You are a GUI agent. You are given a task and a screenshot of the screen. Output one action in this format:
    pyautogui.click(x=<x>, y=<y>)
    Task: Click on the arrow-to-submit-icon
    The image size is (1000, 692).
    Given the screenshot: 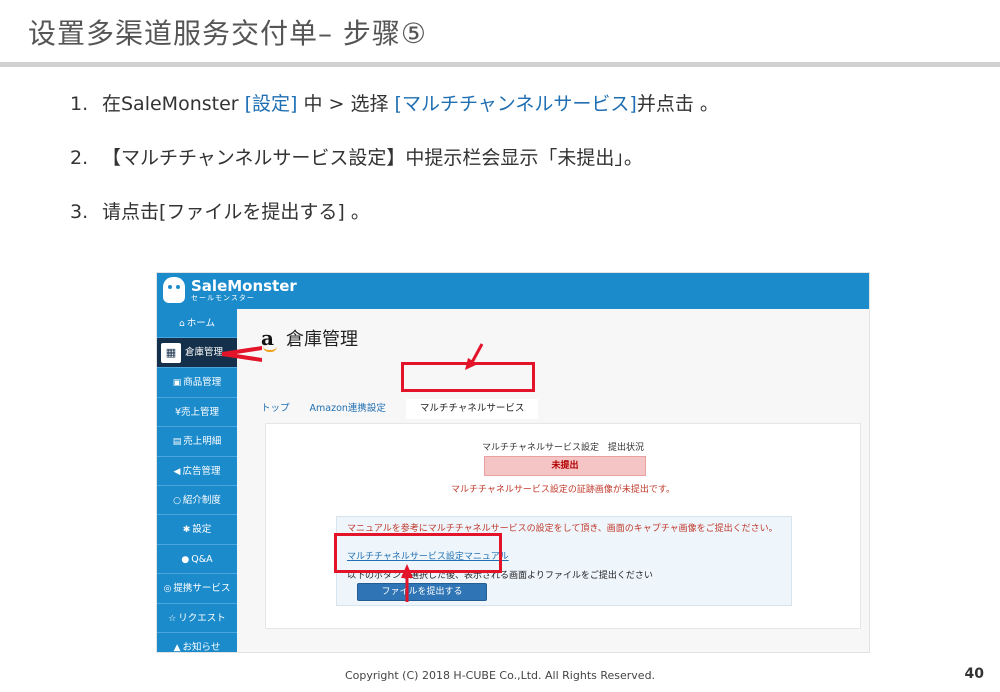 What is the action you would take?
    pyautogui.click(x=407, y=583)
    